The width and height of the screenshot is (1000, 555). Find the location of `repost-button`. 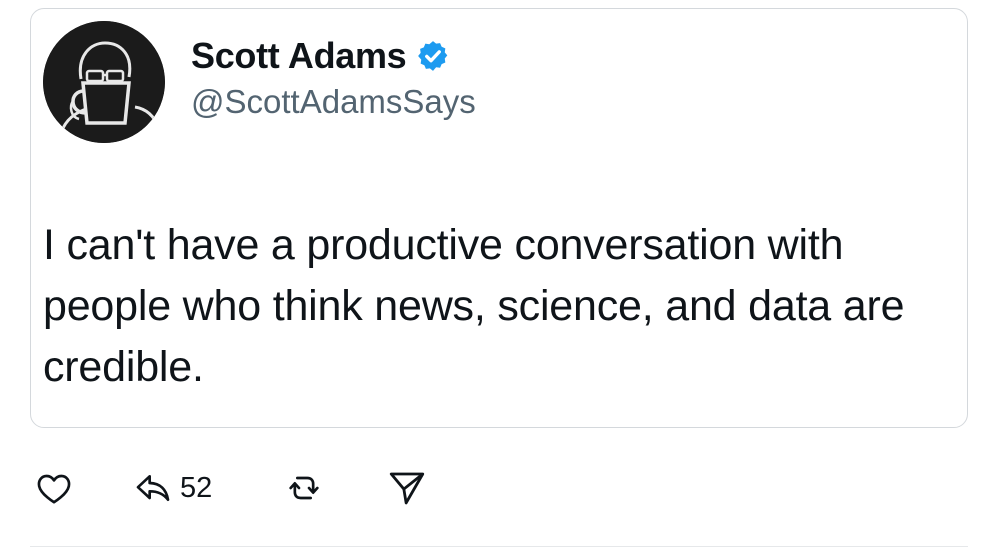

repost-button is located at coordinates (304, 488).